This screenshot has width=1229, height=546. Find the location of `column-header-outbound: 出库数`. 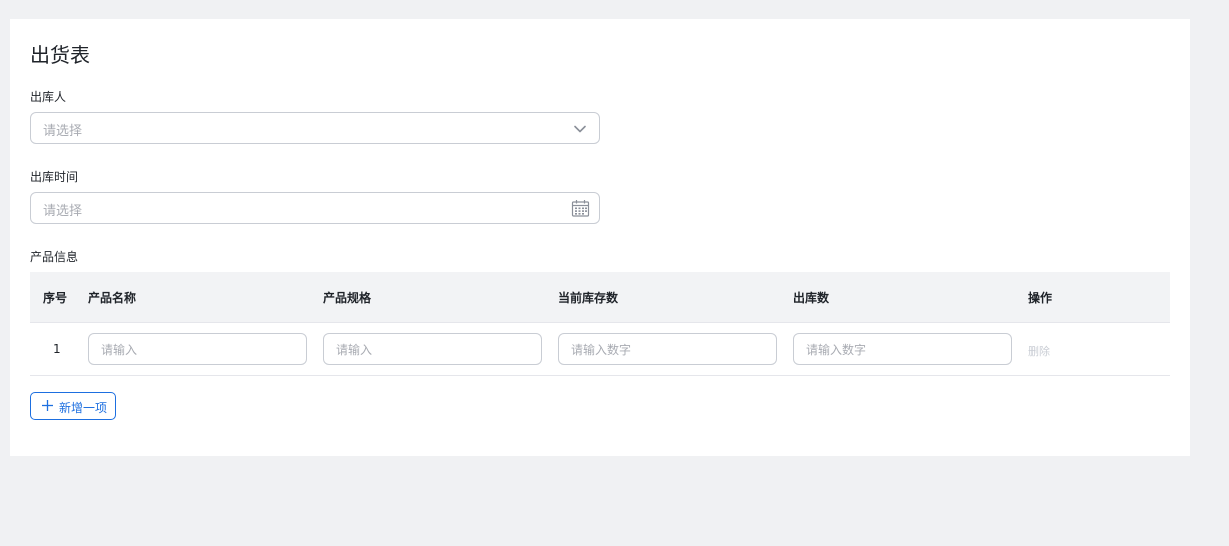

column-header-outbound: 出库数 is located at coordinates (811, 298).